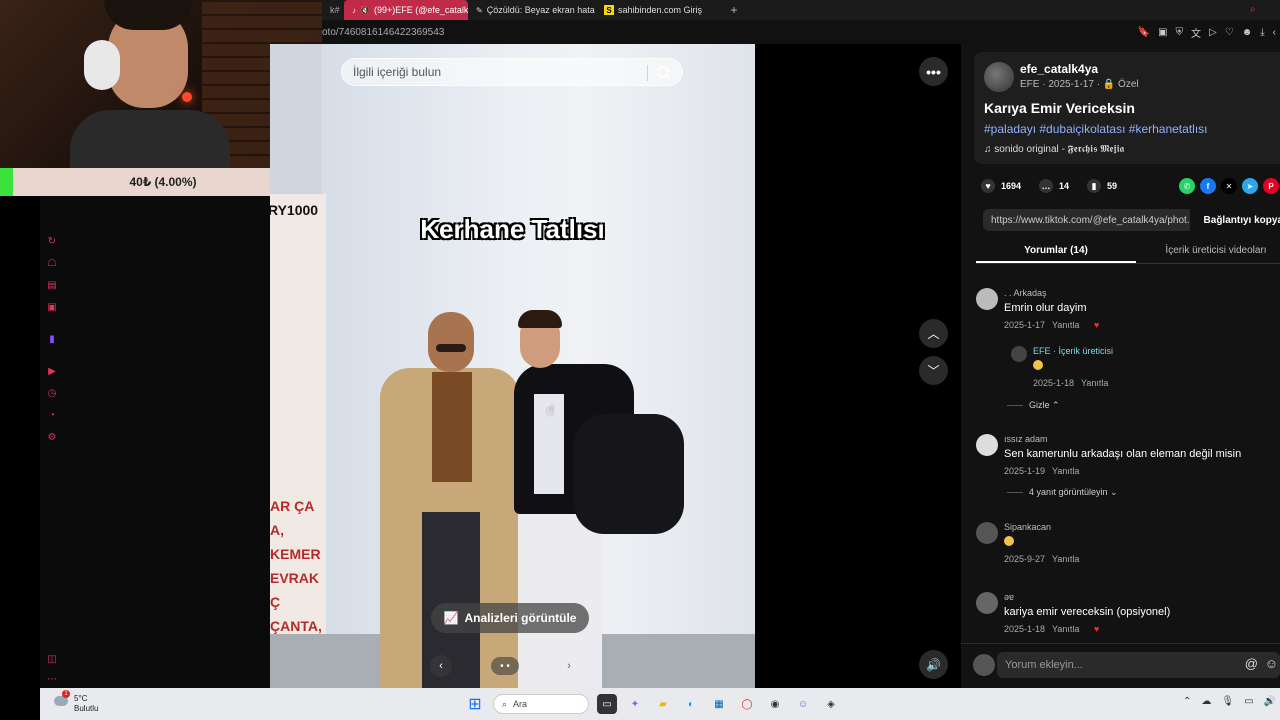 This screenshot has height=720, width=1280. I want to click on steam-icon: ◈, so click(831, 704).